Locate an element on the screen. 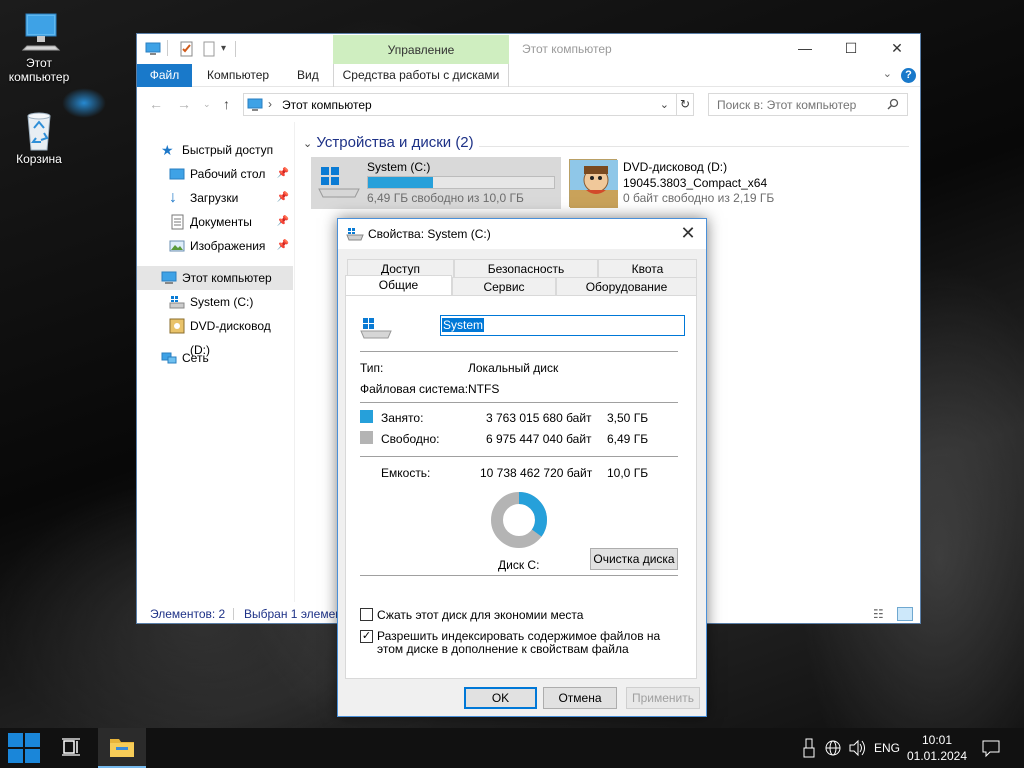  sidebar-item-drive-c: System (C:) is located at coordinates (215, 302).